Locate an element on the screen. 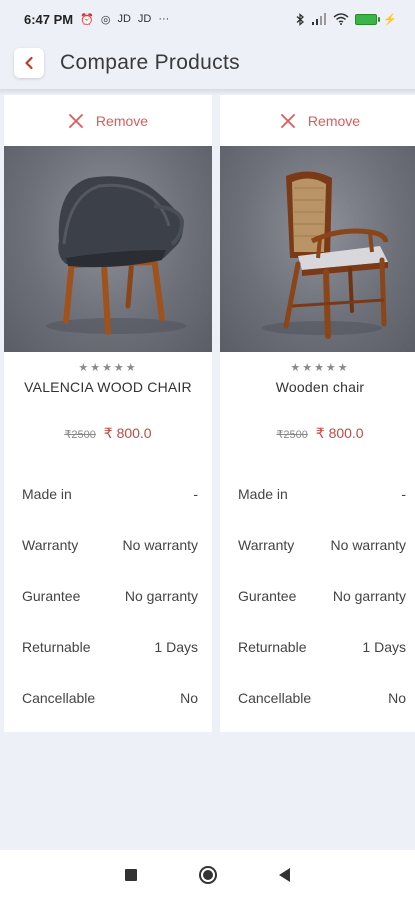 The width and height of the screenshot is (415, 900). status-right: ⚡ is located at coordinates (346, 19).